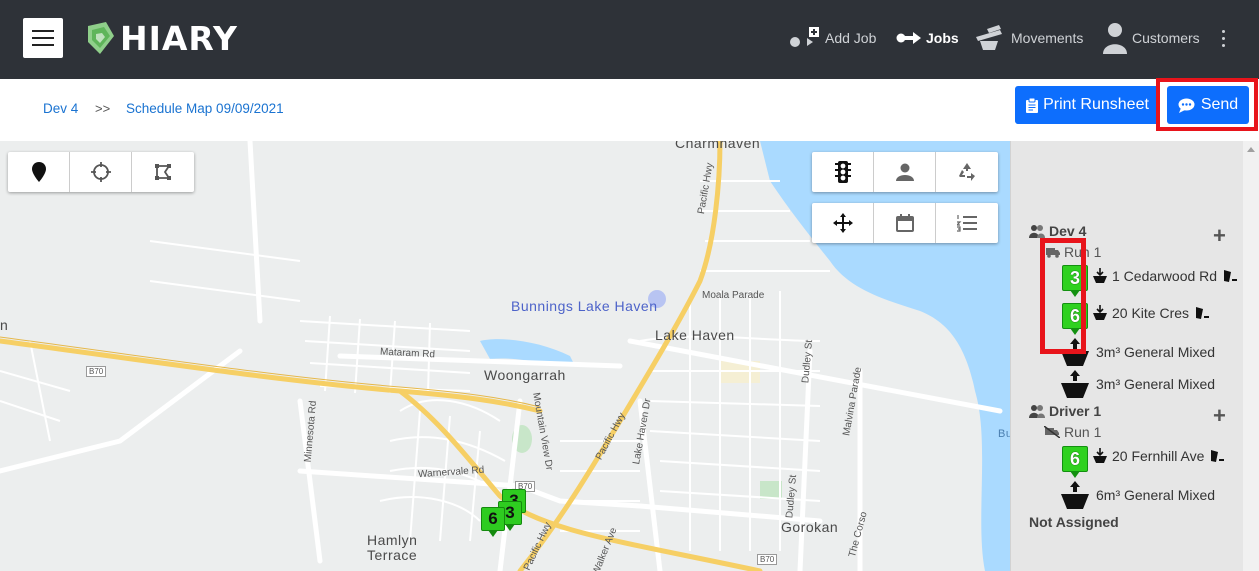 Image resolution: width=1259 pixels, height=571 pixels. I want to click on truck-off-icon, so click(1052, 432).